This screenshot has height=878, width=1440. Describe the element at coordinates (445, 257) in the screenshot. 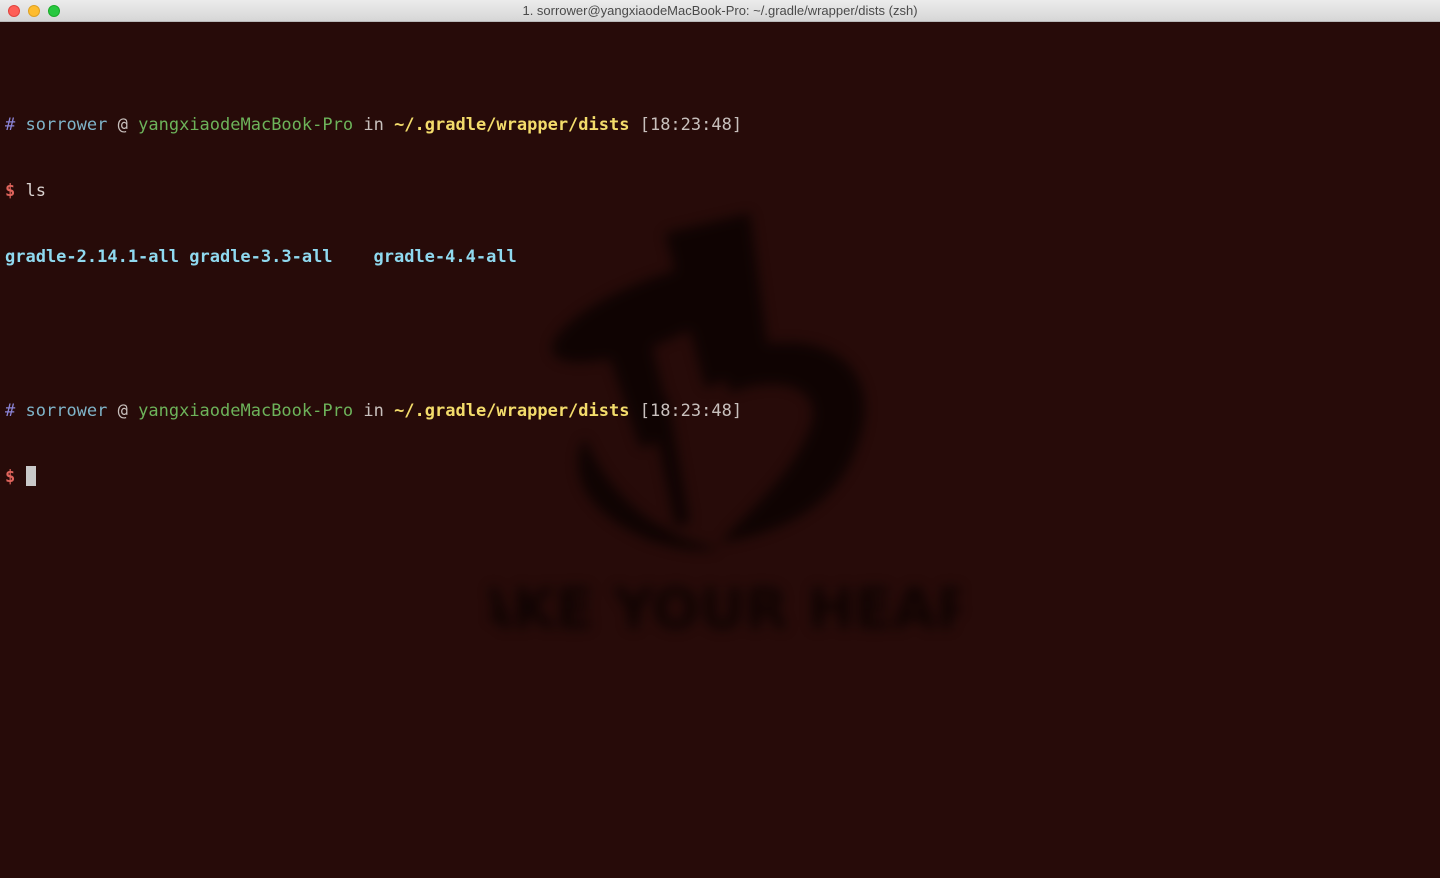

I see `directory-entry: gradle-4.4-all` at that location.